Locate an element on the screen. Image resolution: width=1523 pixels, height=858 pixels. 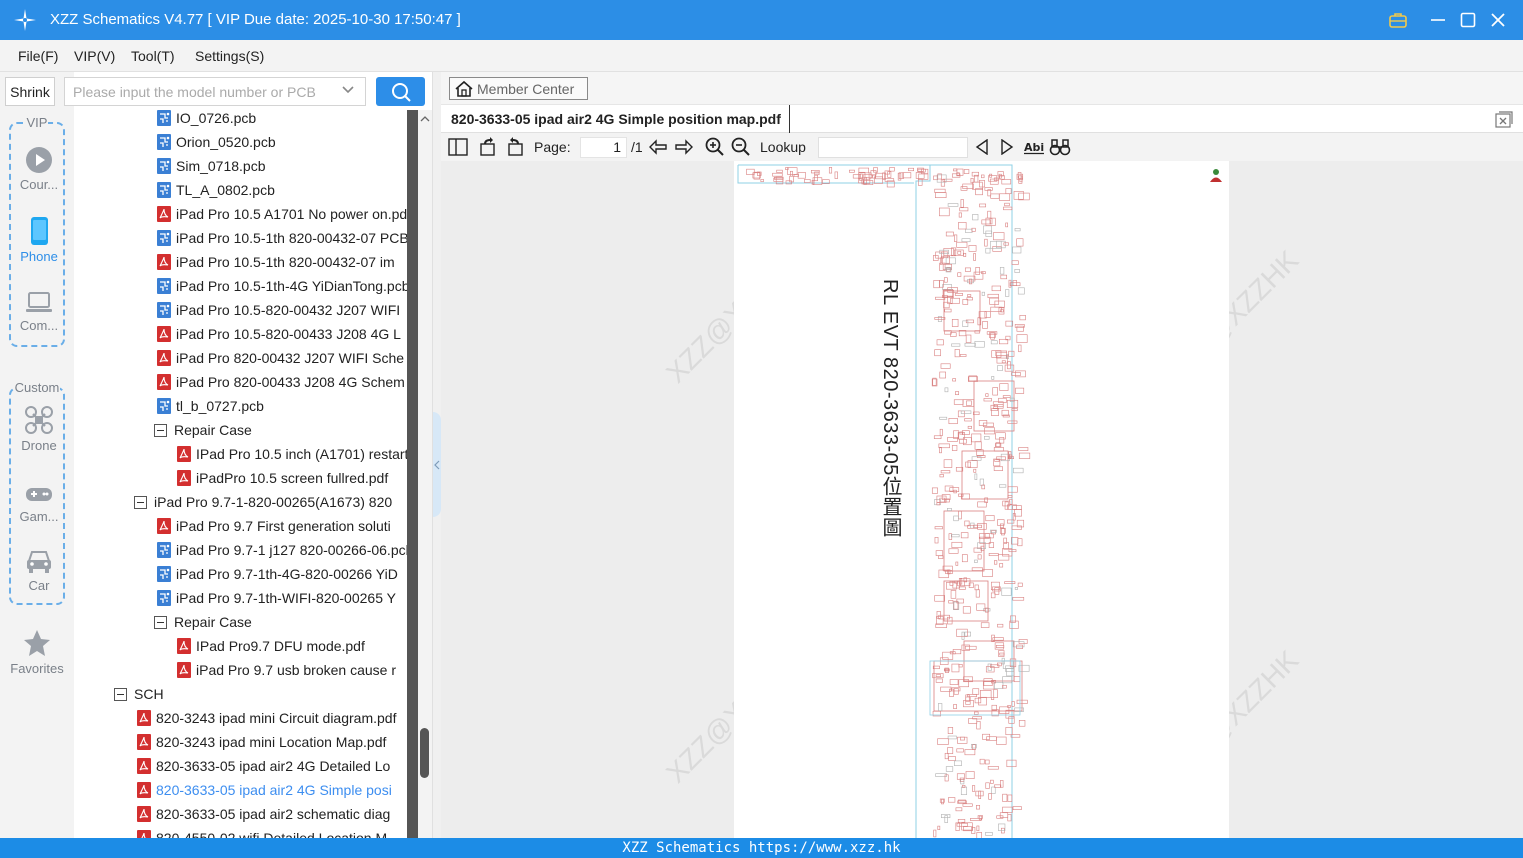
close-button is located at coordinates (1498, 20).